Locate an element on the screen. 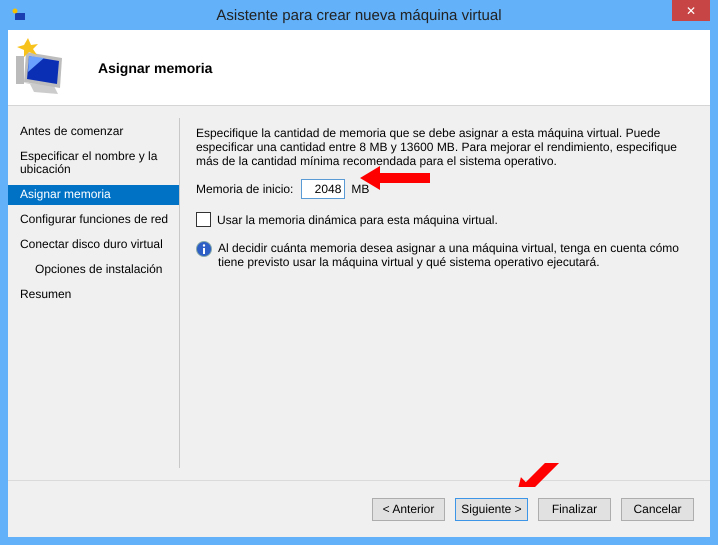  page-title: Asignar memoria is located at coordinates (155, 68).